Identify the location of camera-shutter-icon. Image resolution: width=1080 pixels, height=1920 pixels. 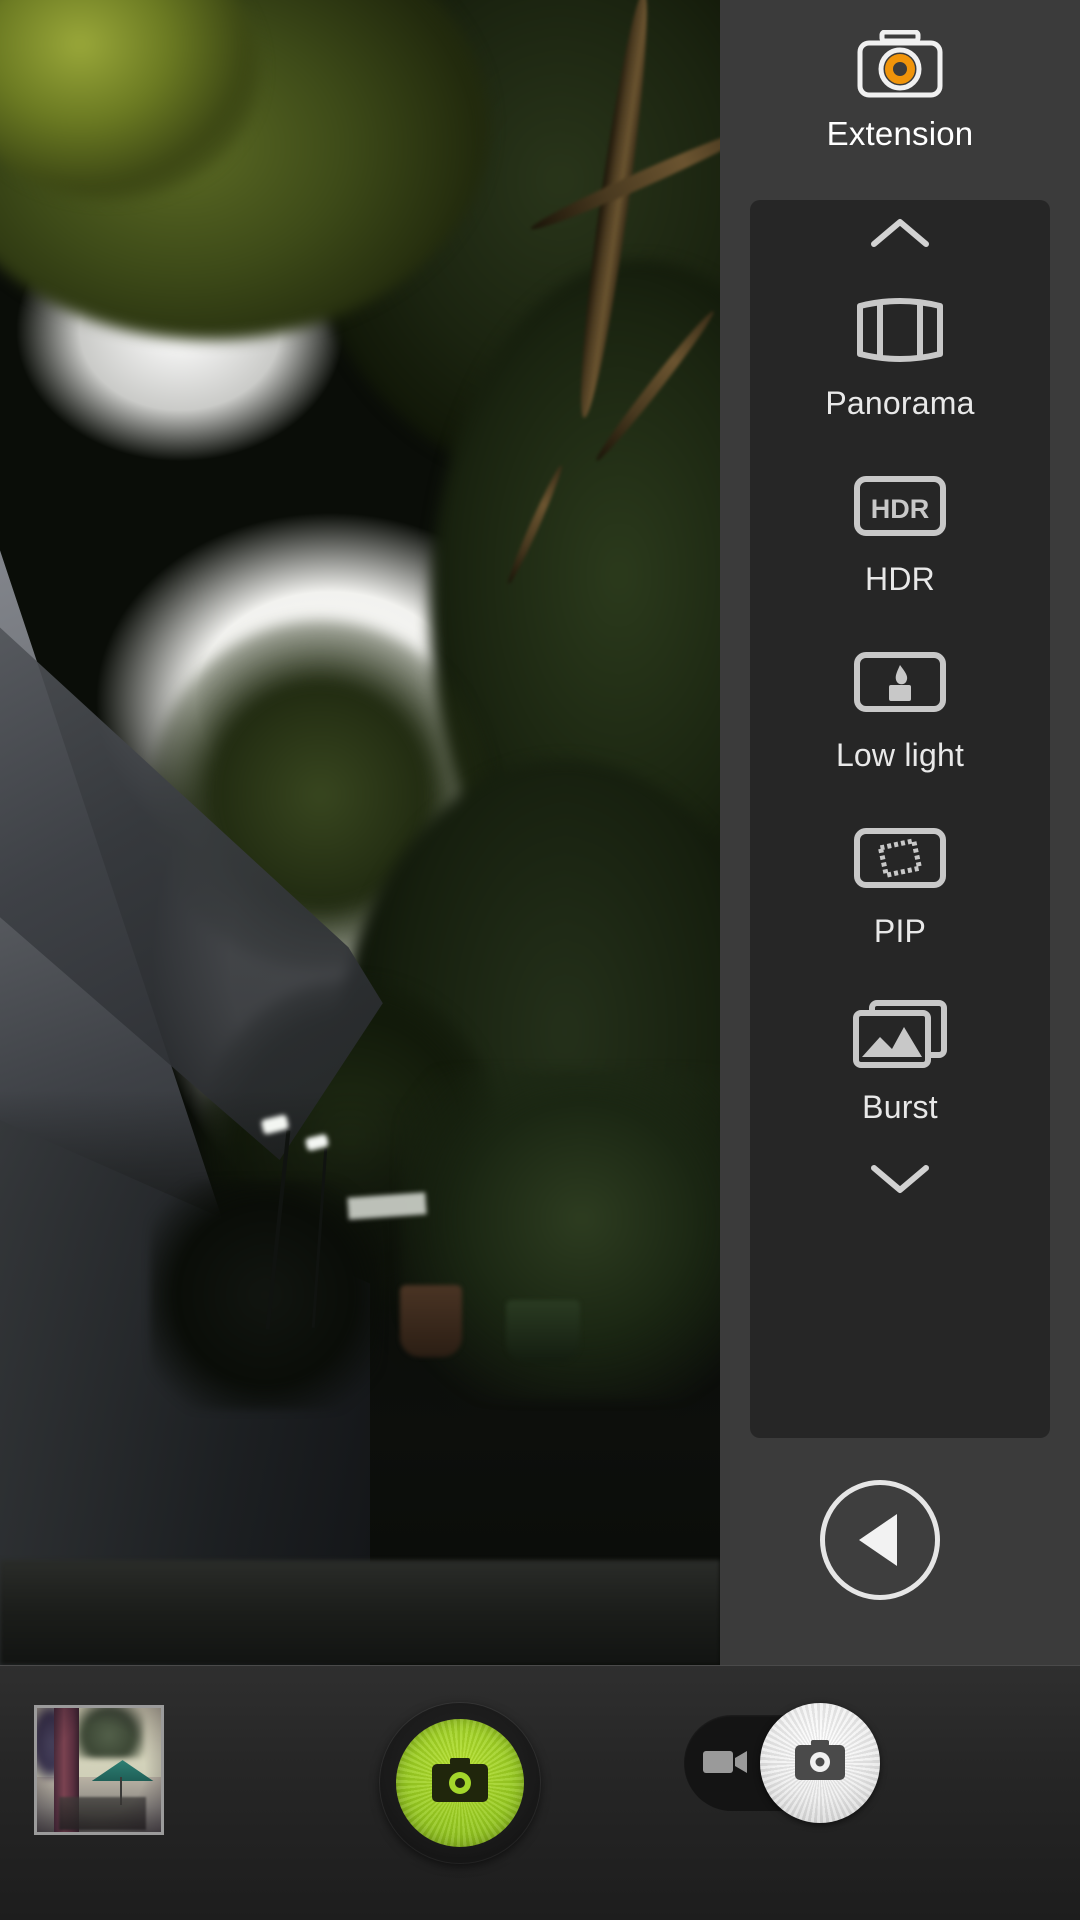
(460, 1783).